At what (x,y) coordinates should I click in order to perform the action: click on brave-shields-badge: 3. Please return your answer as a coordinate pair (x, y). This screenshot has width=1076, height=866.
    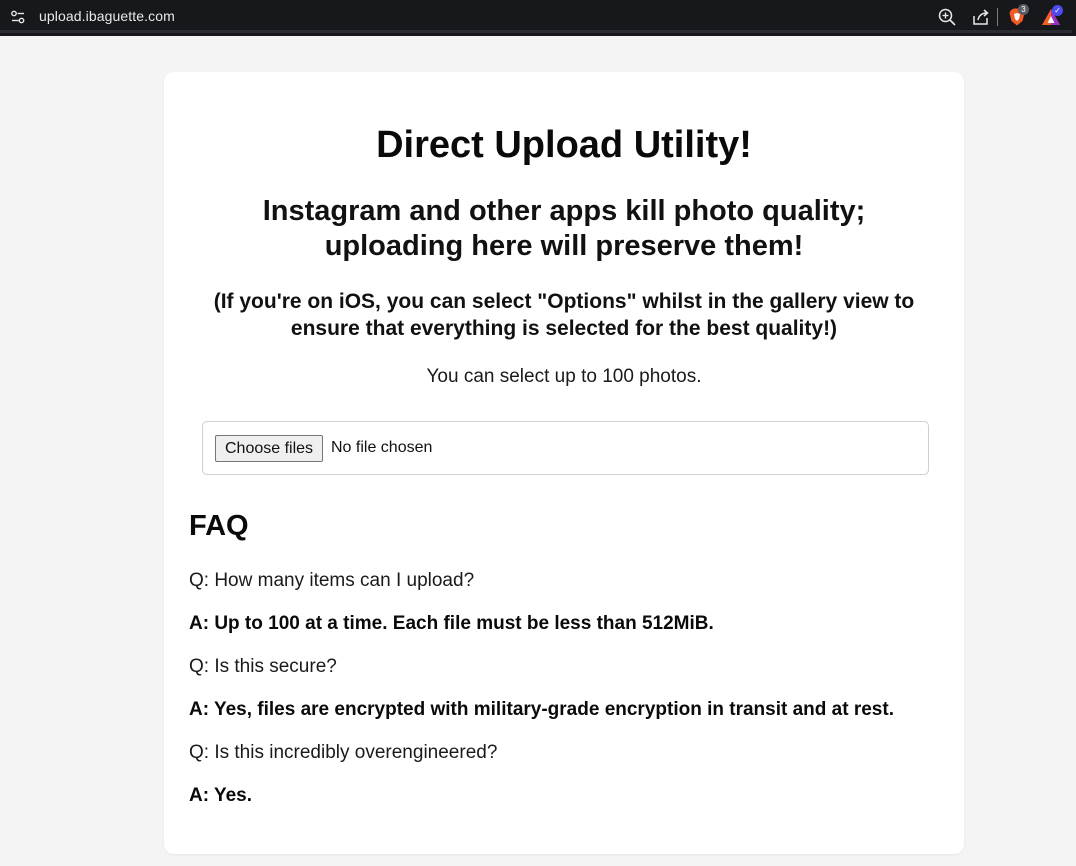
    Looking at the image, I should click on (1023, 9).